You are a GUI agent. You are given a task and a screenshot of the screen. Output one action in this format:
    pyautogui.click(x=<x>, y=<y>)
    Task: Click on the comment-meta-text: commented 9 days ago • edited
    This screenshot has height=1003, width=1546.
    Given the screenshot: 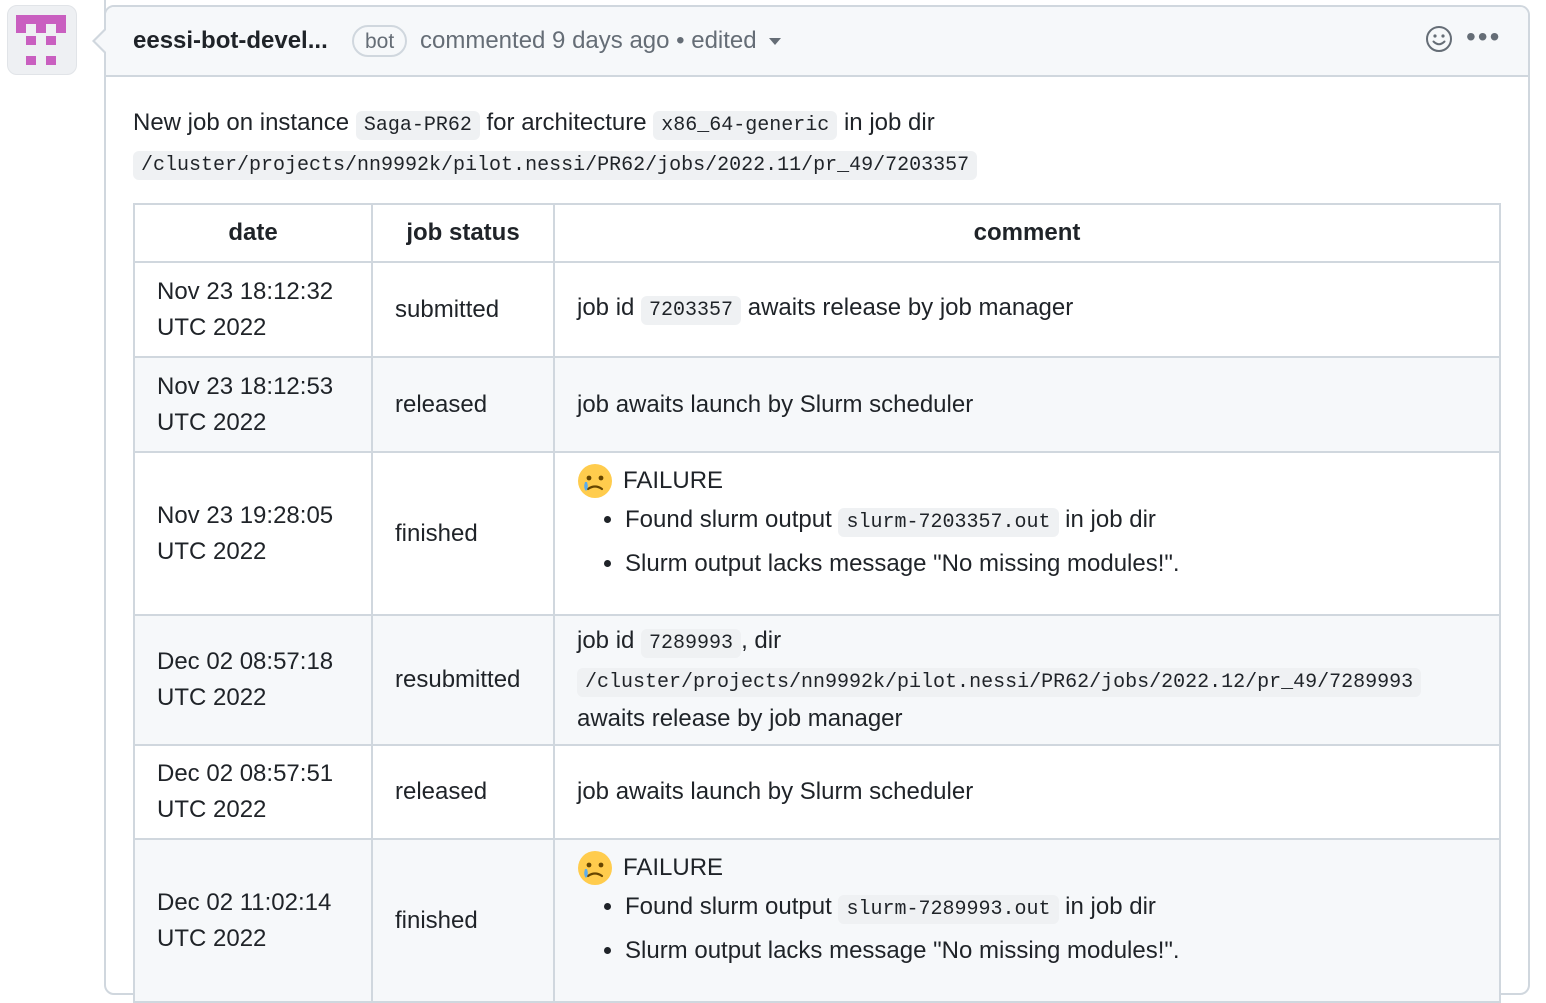 What is the action you would take?
    pyautogui.click(x=588, y=40)
    